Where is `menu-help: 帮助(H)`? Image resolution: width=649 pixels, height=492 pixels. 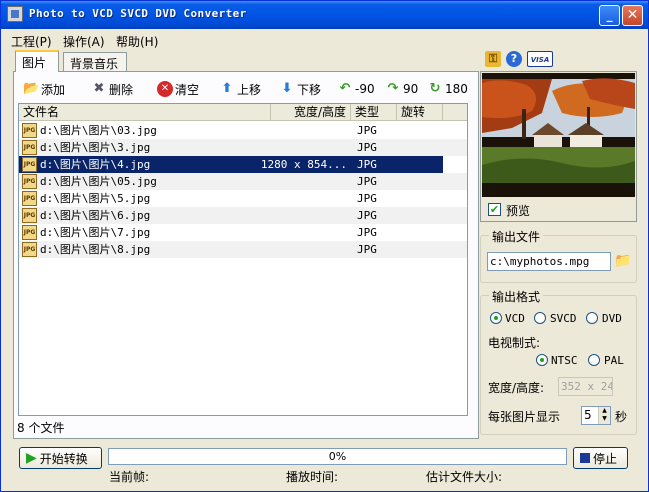 menu-help: 帮助(H) is located at coordinates (137, 41).